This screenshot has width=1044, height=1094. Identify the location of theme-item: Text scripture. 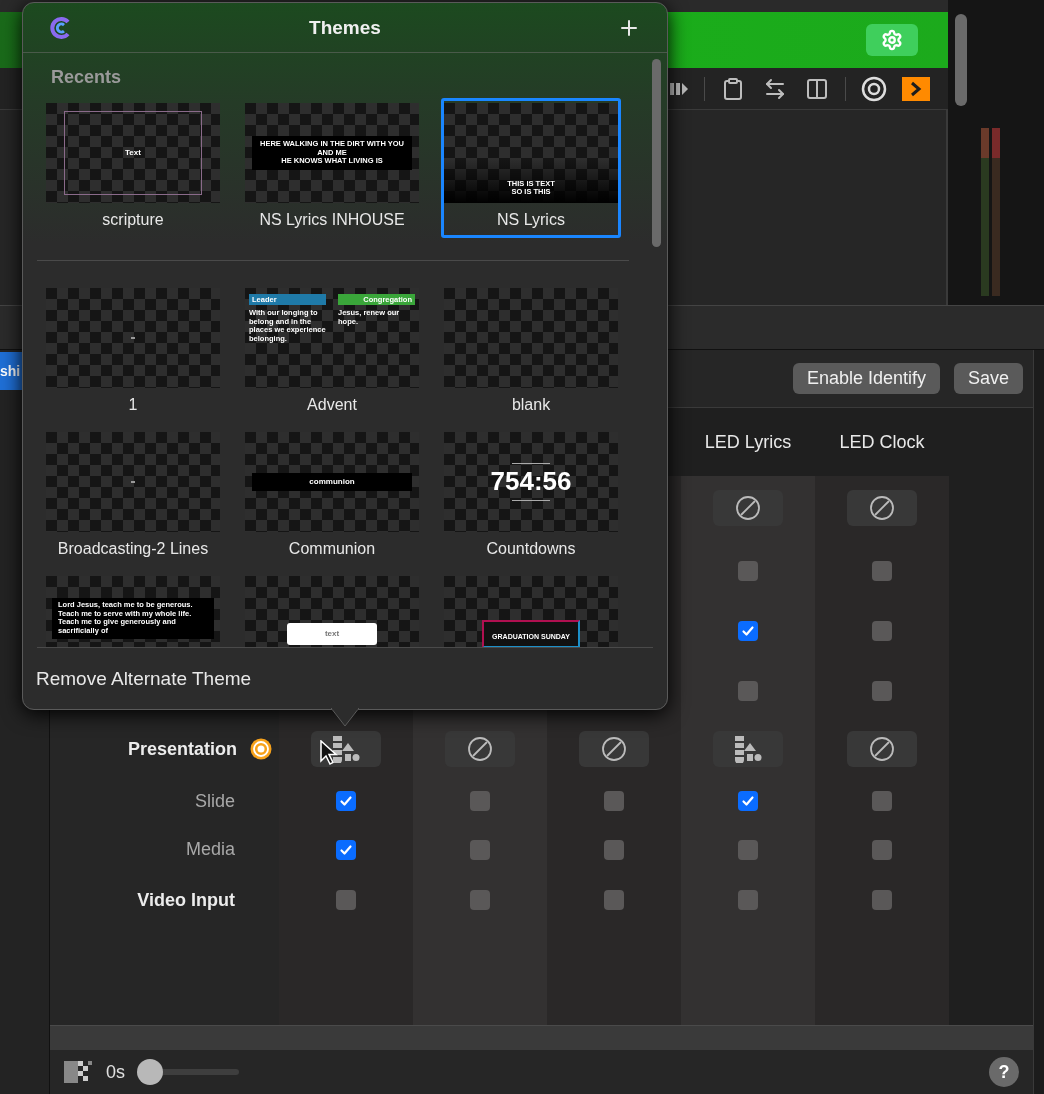
(133, 168).